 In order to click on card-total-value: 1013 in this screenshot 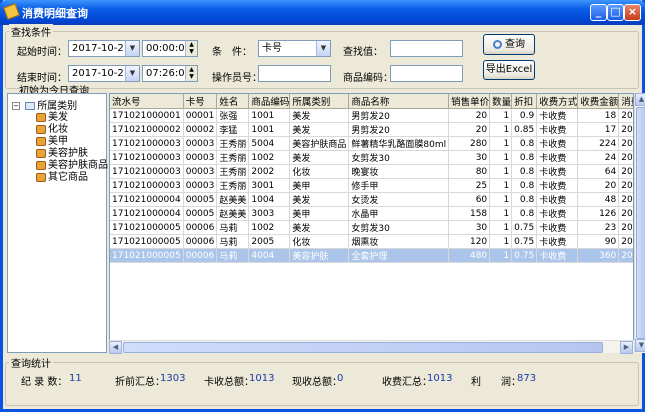, I will do `click(262, 378)`.